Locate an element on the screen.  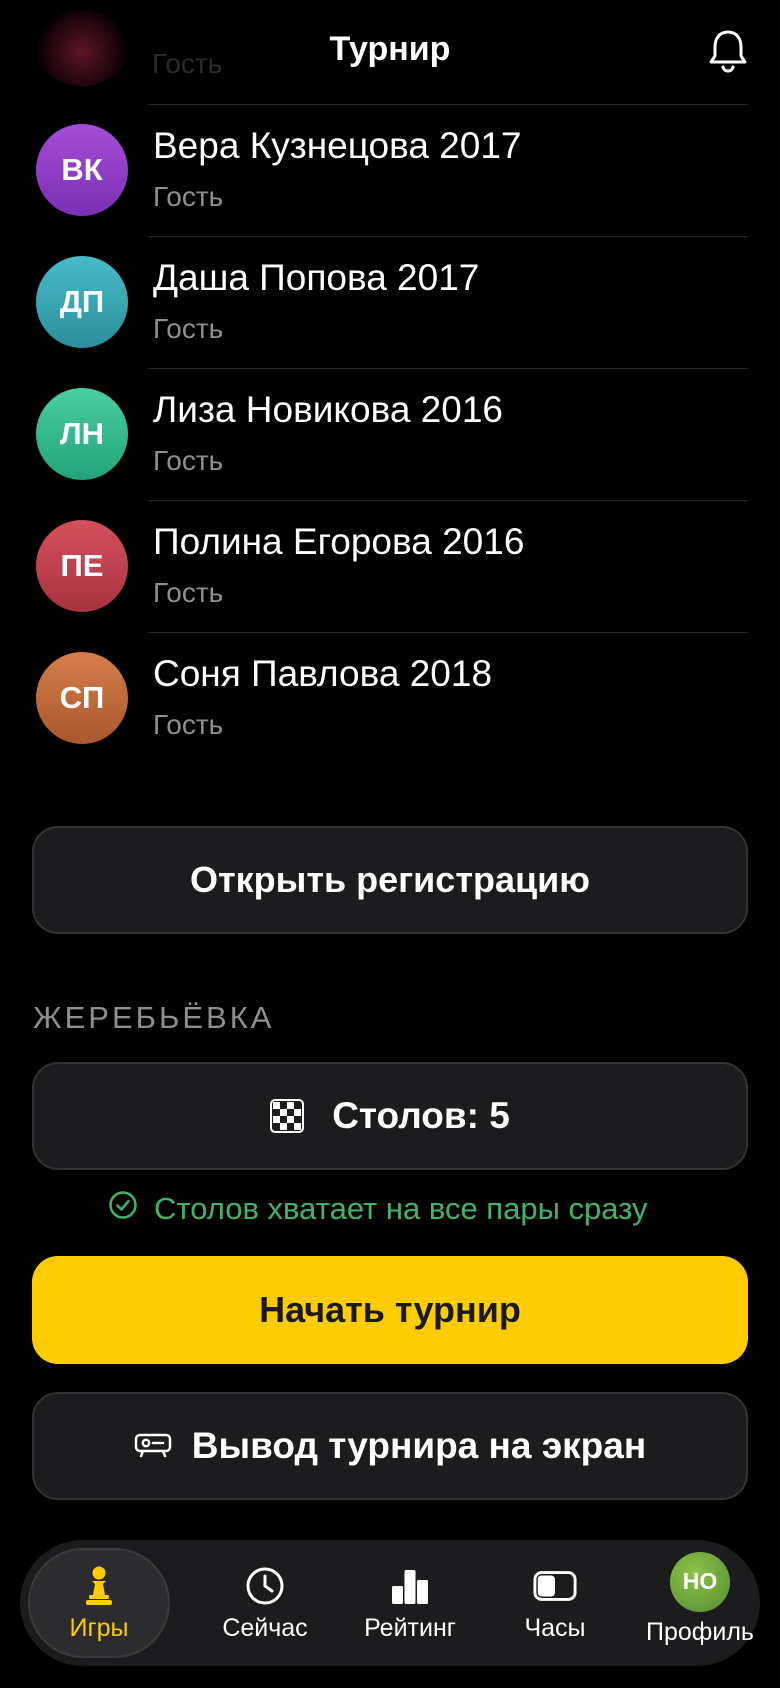
top-bar: Гость Турнир is located at coordinates (390, 52).